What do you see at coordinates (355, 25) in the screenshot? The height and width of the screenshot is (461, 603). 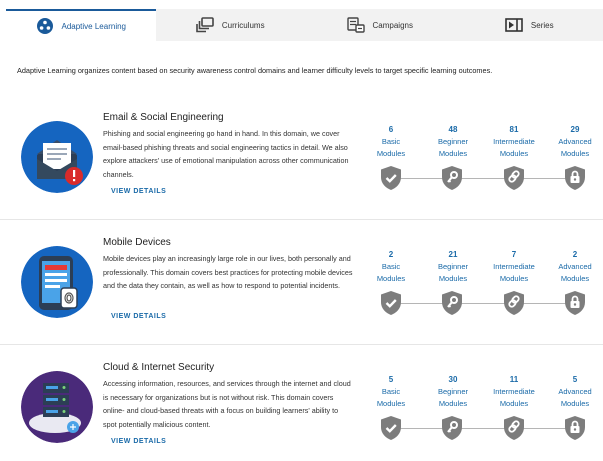 I see `campaigns-icon` at bounding box center [355, 25].